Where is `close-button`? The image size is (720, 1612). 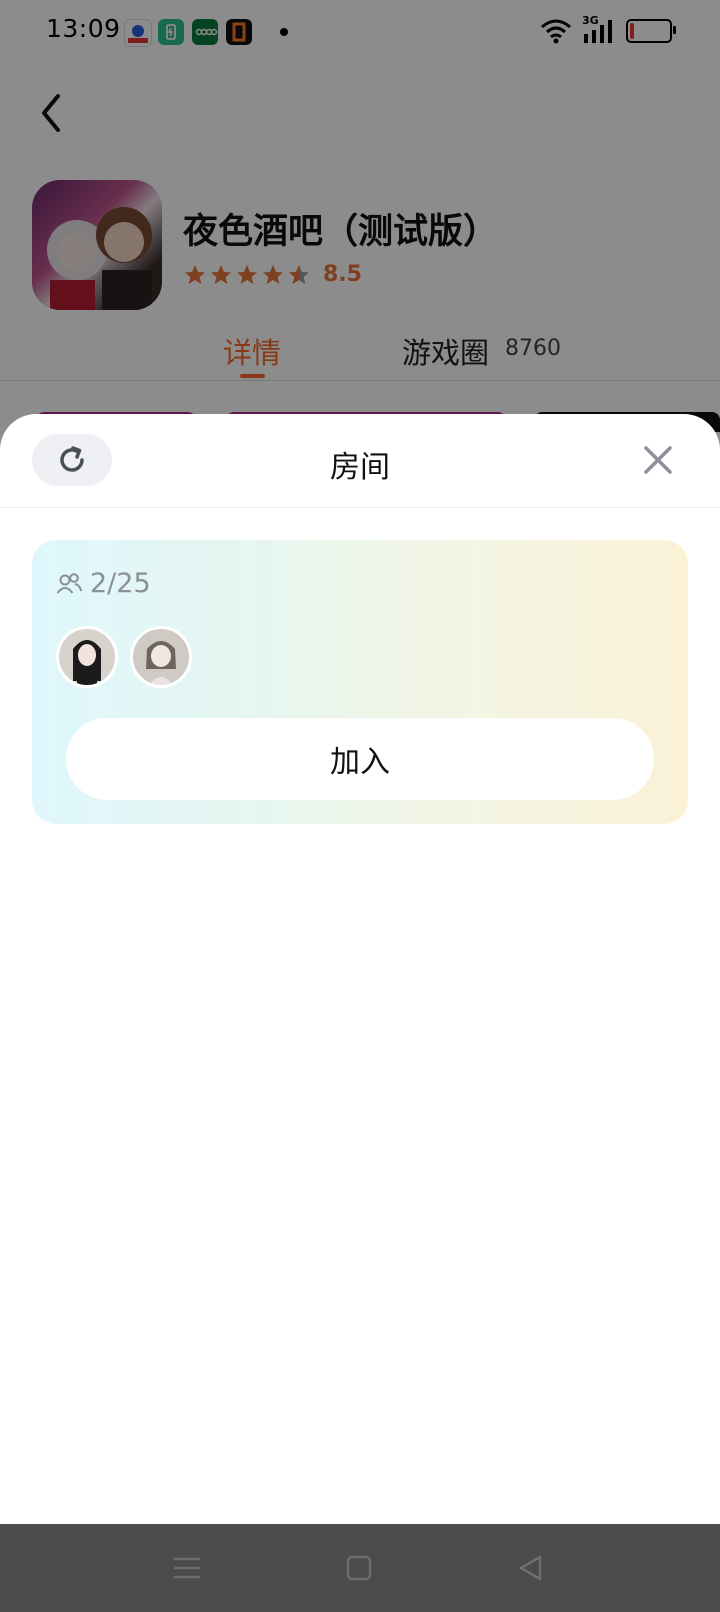 close-button is located at coordinates (658, 460).